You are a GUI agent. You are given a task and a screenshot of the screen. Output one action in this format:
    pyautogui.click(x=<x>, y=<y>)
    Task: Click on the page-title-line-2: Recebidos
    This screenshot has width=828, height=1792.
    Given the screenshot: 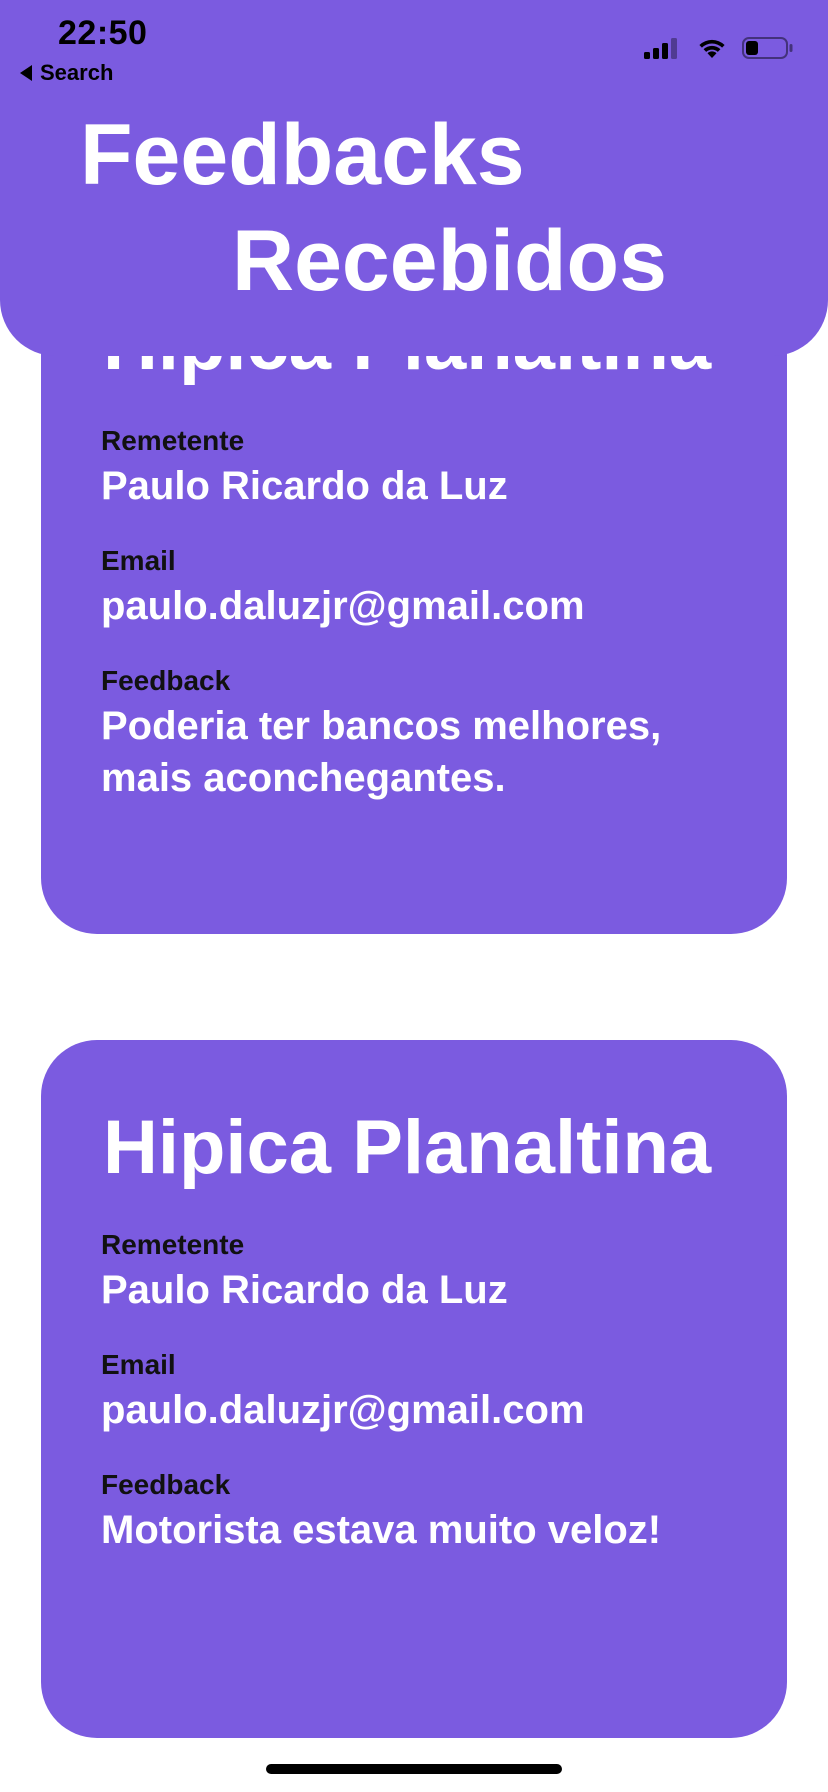 What is the action you would take?
    pyautogui.click(x=449, y=261)
    